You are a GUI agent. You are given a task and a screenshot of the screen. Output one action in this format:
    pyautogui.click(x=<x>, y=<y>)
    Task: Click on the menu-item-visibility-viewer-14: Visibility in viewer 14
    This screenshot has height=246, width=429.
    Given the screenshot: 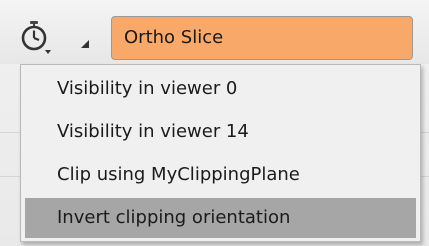 What is the action you would take?
    pyautogui.click(x=220, y=132)
    